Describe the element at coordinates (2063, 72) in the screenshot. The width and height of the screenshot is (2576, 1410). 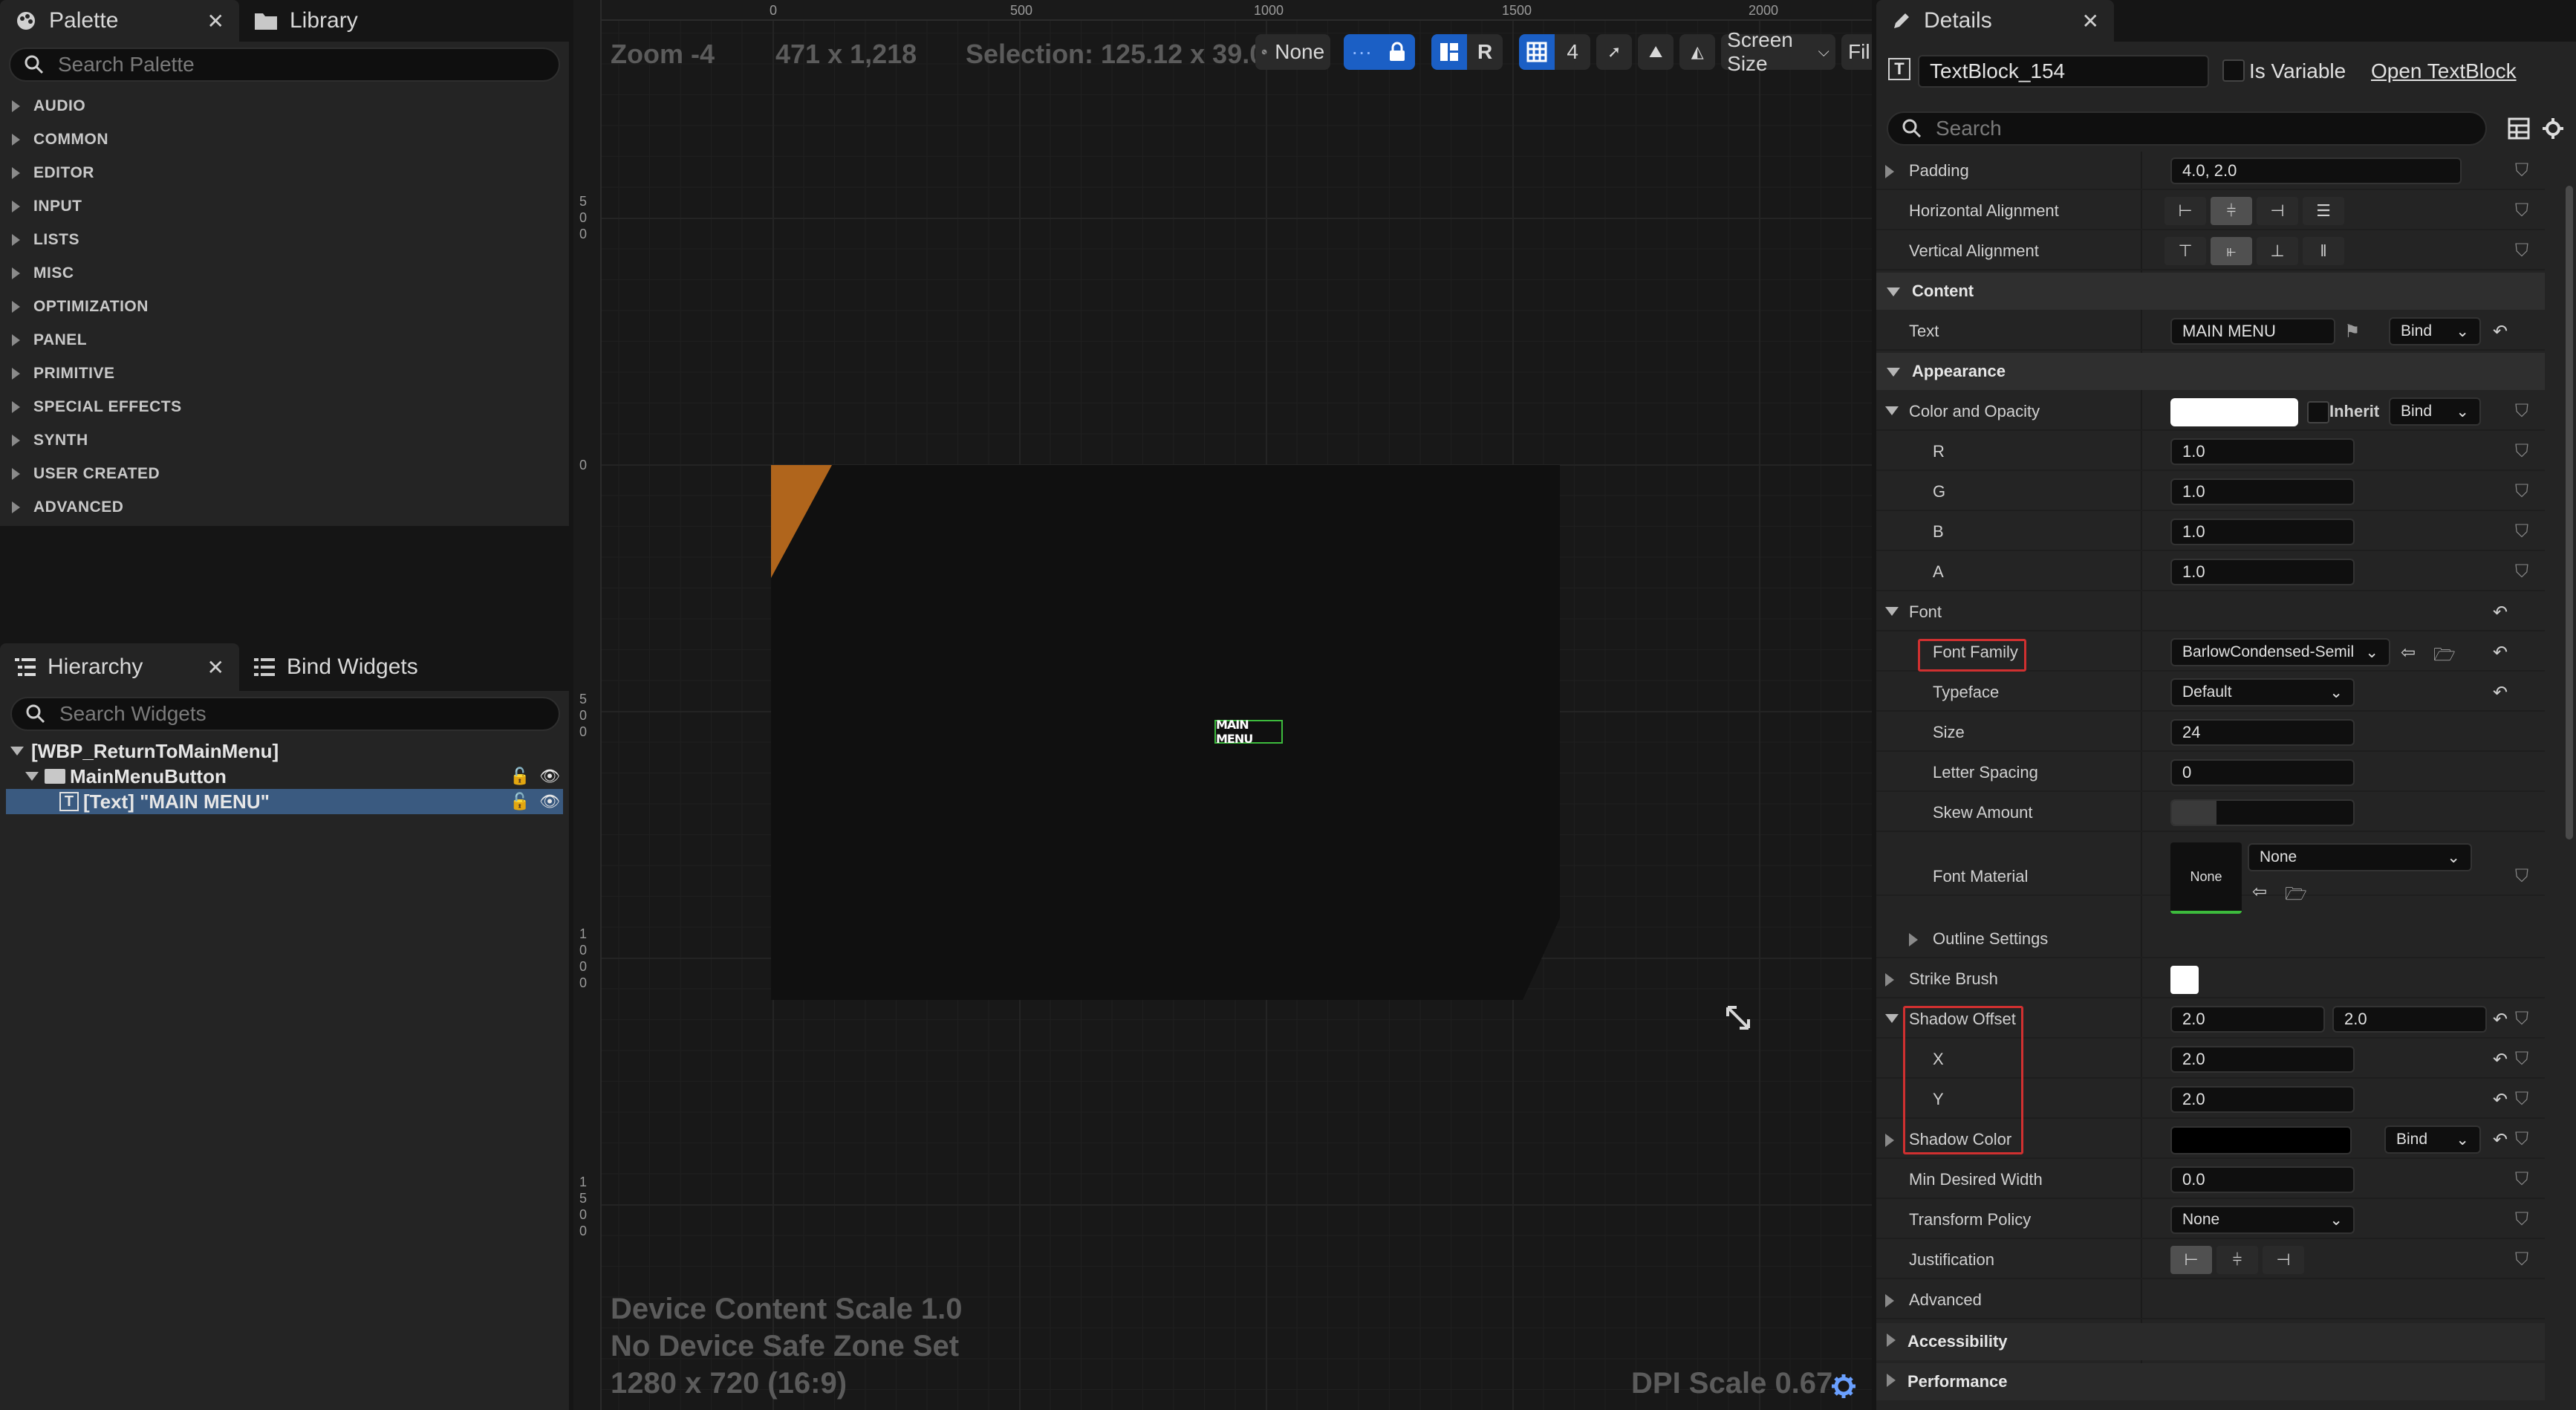
I see `widget-name-field: TextBlock_154` at that location.